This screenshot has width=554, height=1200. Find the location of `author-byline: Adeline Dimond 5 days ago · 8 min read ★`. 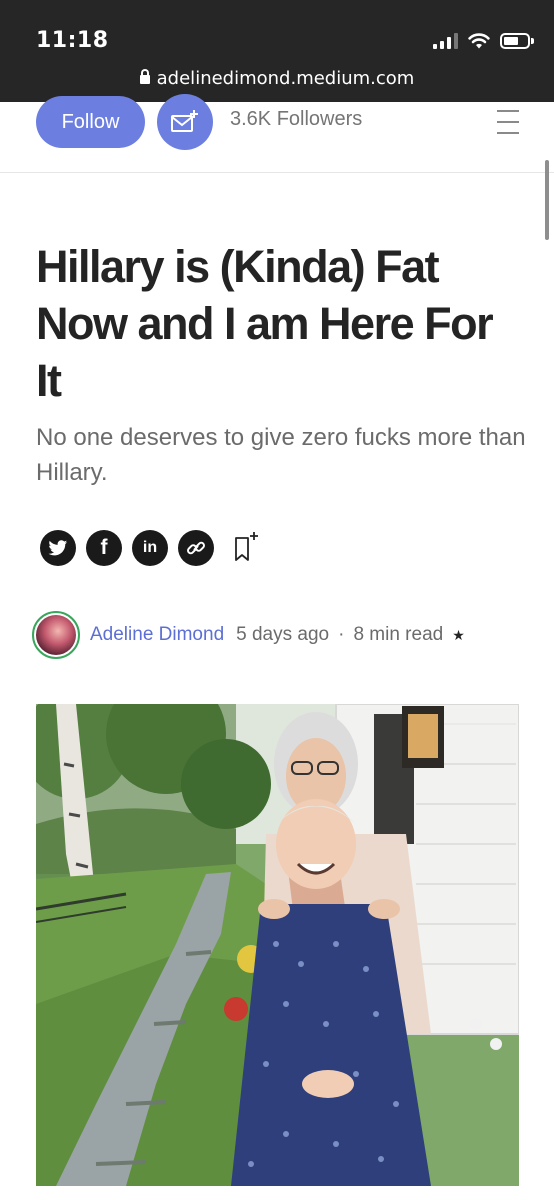

author-byline: Adeline Dimond 5 days ago · 8 min read ★ is located at coordinates (248, 635).